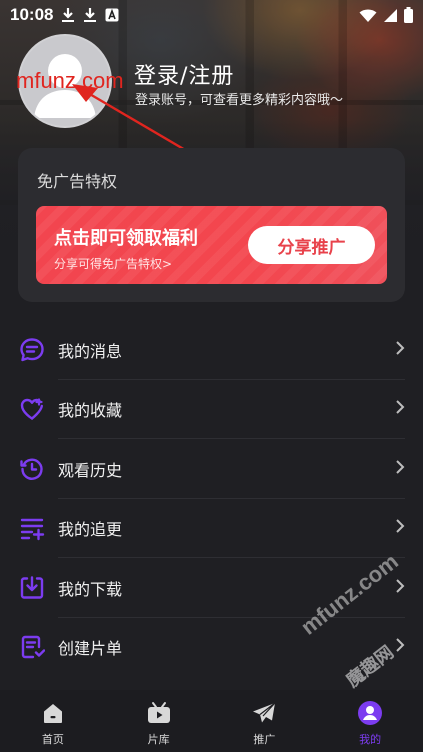 The image size is (423, 752). I want to click on tab-label: 推广, so click(264, 739).